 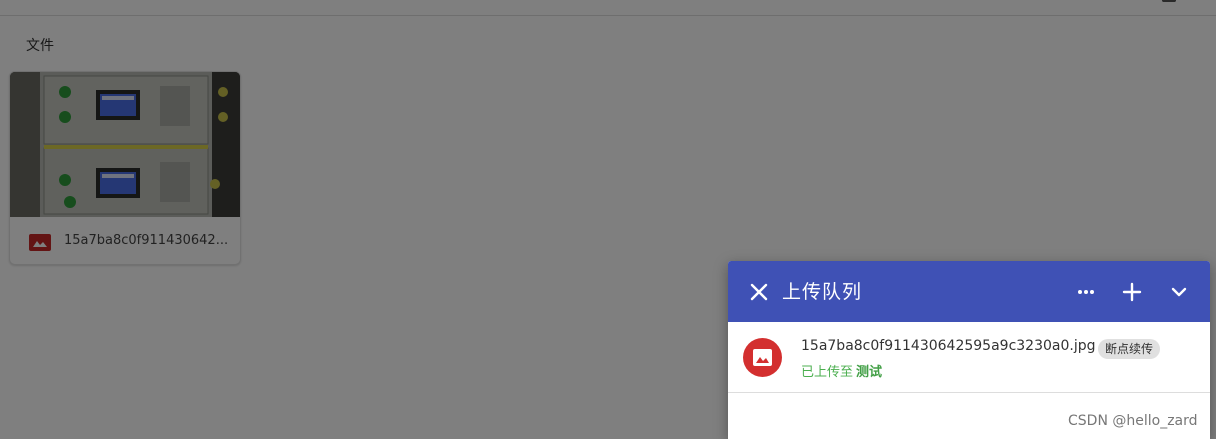 What do you see at coordinates (762, 357) in the screenshot?
I see `image-icon` at bounding box center [762, 357].